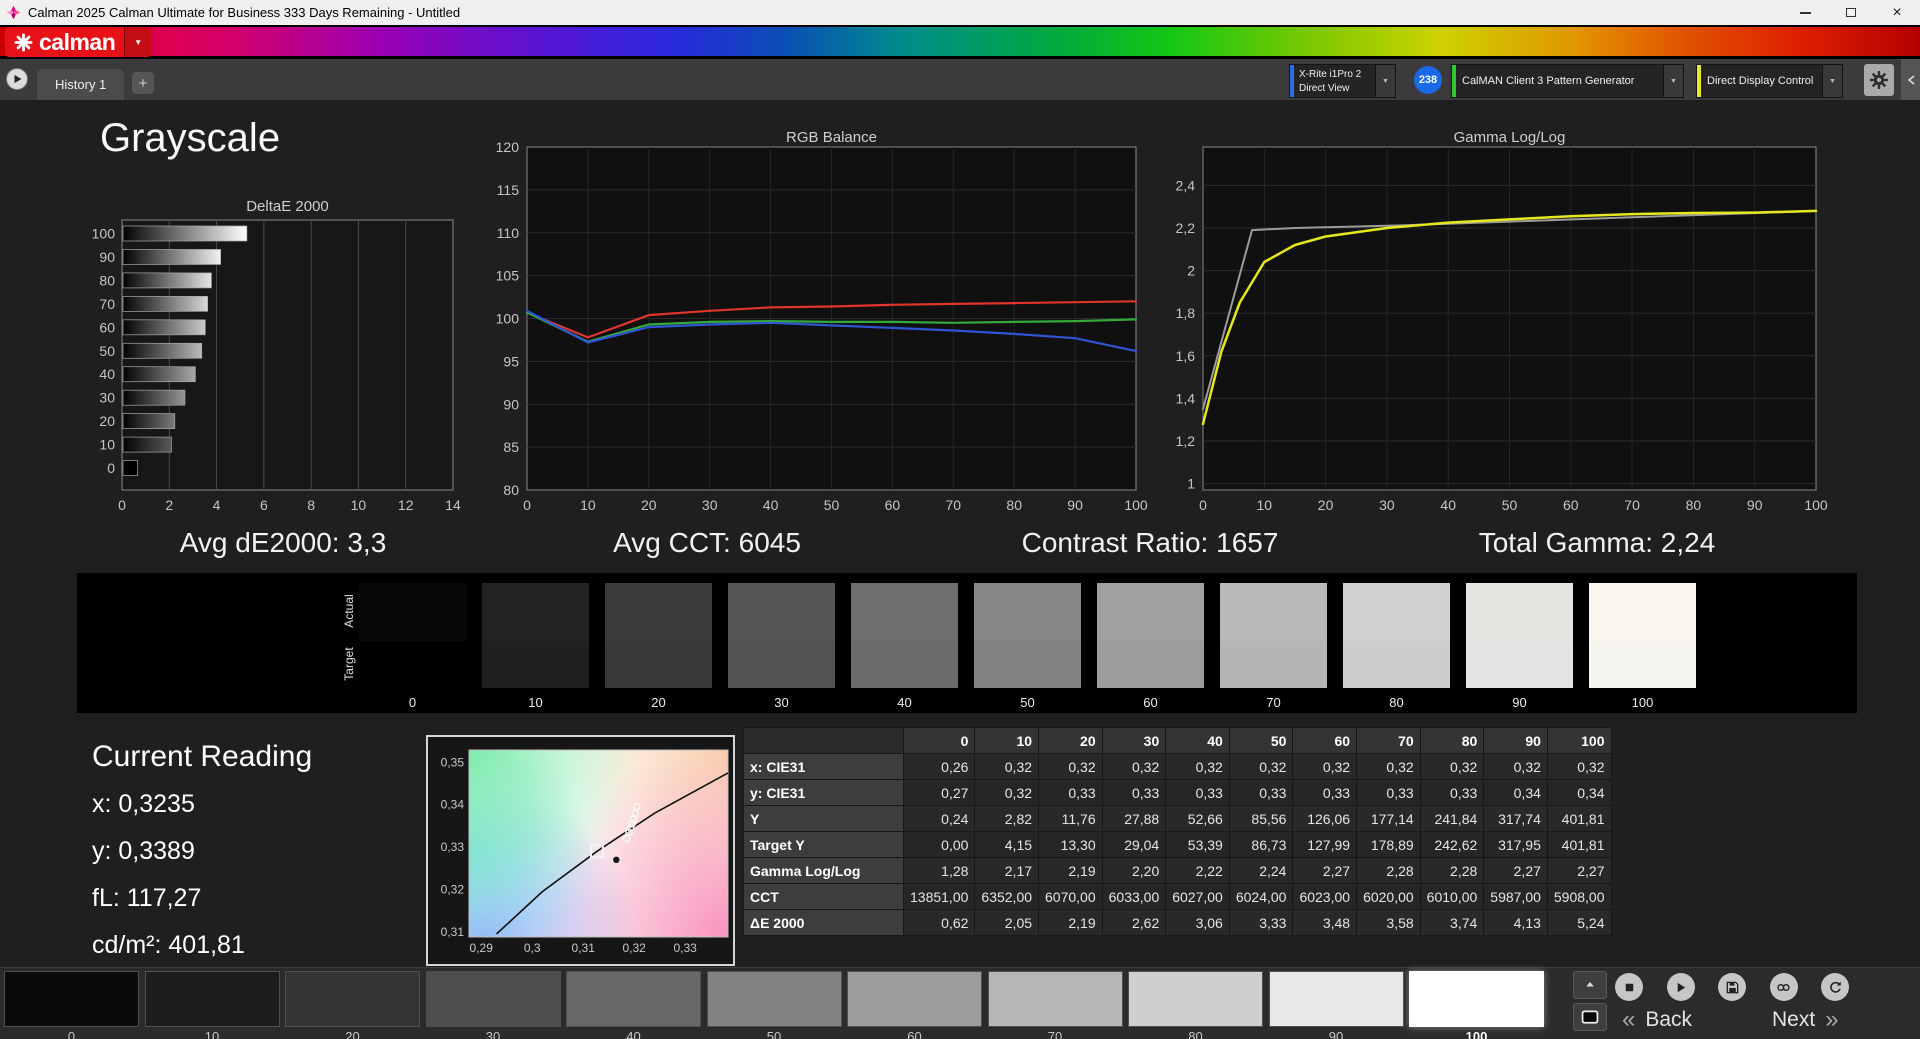 Image resolution: width=1920 pixels, height=1039 pixels. What do you see at coordinates (1629, 987) in the screenshot?
I see `stop-button` at bounding box center [1629, 987].